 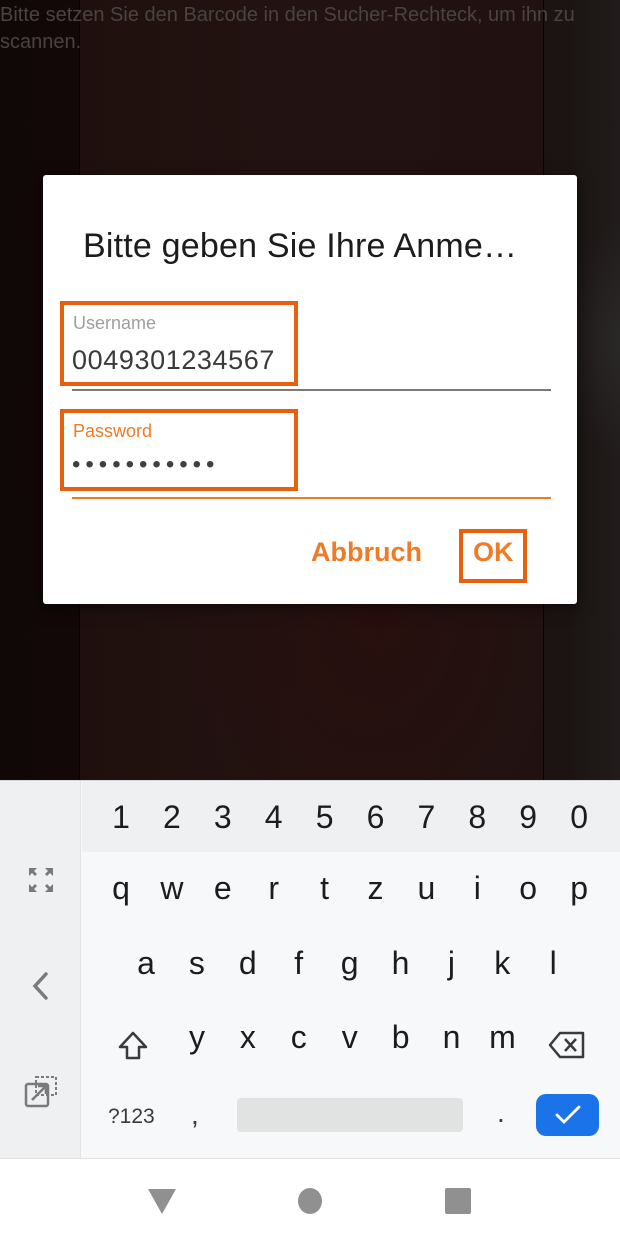 What do you see at coordinates (376, 888) in the screenshot?
I see `key-z: z` at bounding box center [376, 888].